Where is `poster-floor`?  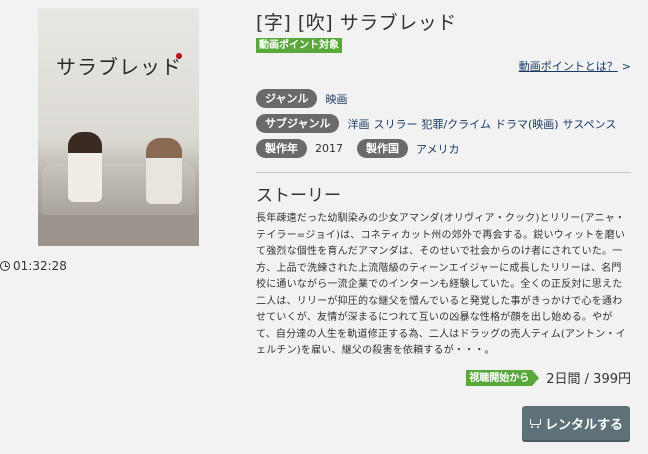
poster-floor is located at coordinates (118, 230).